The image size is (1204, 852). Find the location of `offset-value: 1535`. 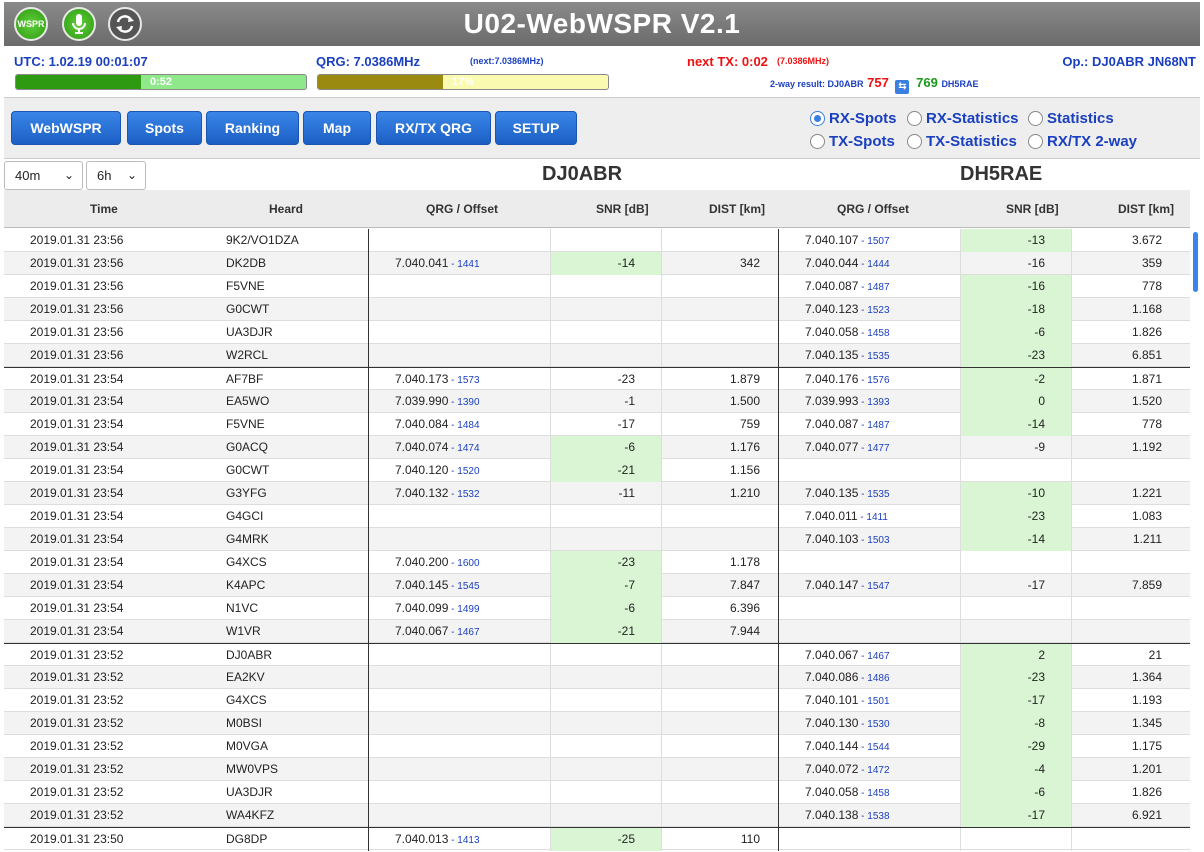

offset-value: 1535 is located at coordinates (878, 356).